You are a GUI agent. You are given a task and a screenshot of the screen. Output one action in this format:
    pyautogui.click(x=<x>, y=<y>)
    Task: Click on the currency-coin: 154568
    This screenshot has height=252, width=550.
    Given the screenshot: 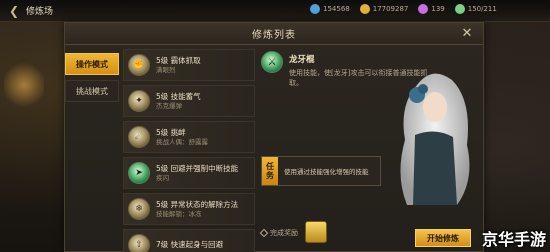 What is the action you would take?
    pyautogui.click(x=330, y=9)
    